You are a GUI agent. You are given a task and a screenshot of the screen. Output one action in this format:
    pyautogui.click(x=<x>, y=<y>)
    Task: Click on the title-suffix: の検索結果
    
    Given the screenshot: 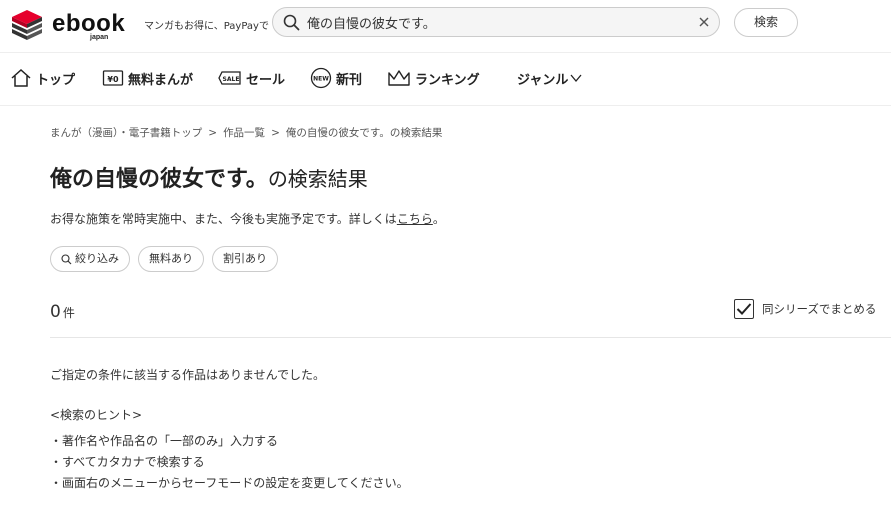 What is the action you would take?
    pyautogui.click(x=317, y=179)
    